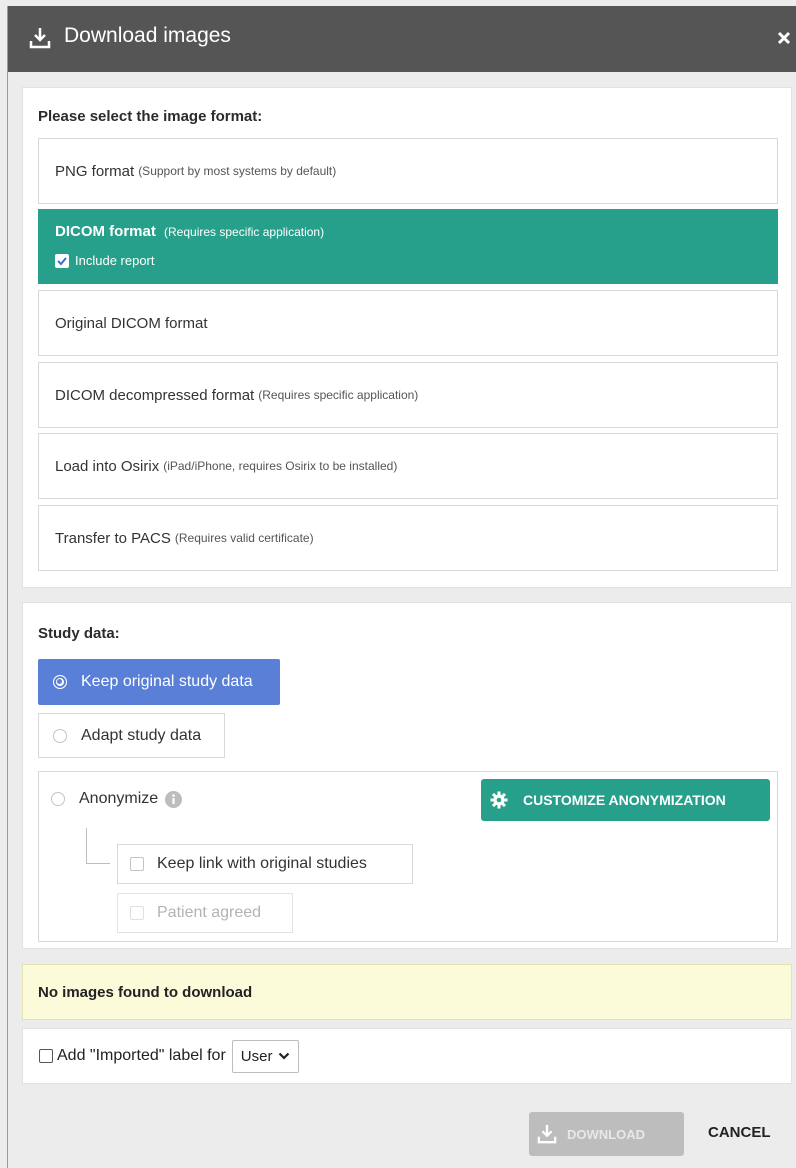  Describe the element at coordinates (115, 260) in the screenshot. I see `include-report-label: Include report` at that location.